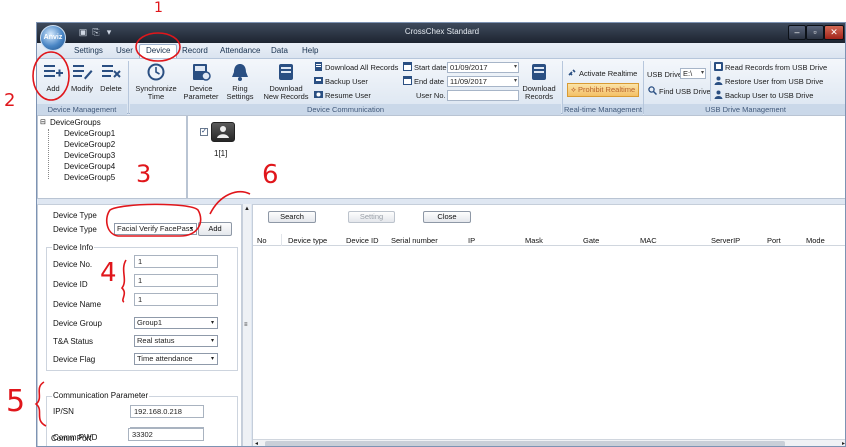 The width and height of the screenshot is (846, 447). Describe the element at coordinates (447, 217) in the screenshot. I see `close-search-button: Close` at that location.